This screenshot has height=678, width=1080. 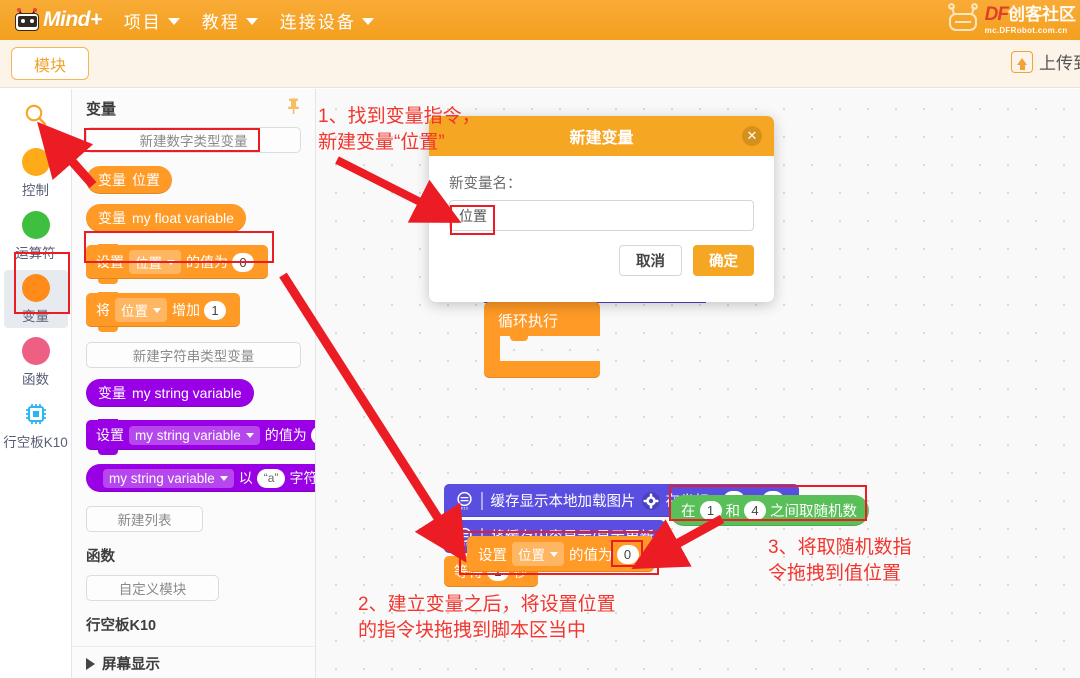 What do you see at coordinates (35, 162) in the screenshot?
I see `control-dot-icon` at bounding box center [35, 162].